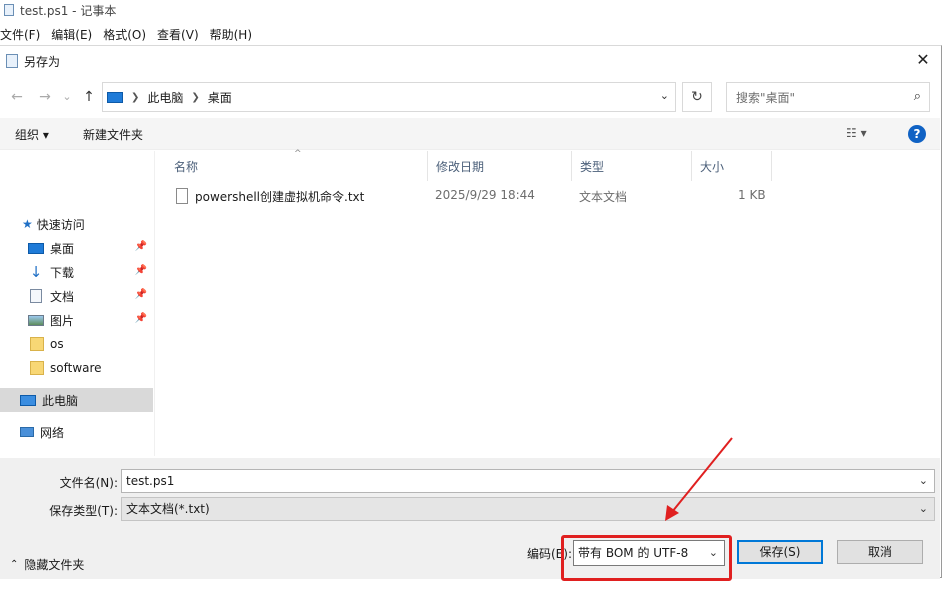 The image size is (952, 592). Describe the element at coordinates (732, 166) in the screenshot. I see `column-header-size: 大小` at that location.